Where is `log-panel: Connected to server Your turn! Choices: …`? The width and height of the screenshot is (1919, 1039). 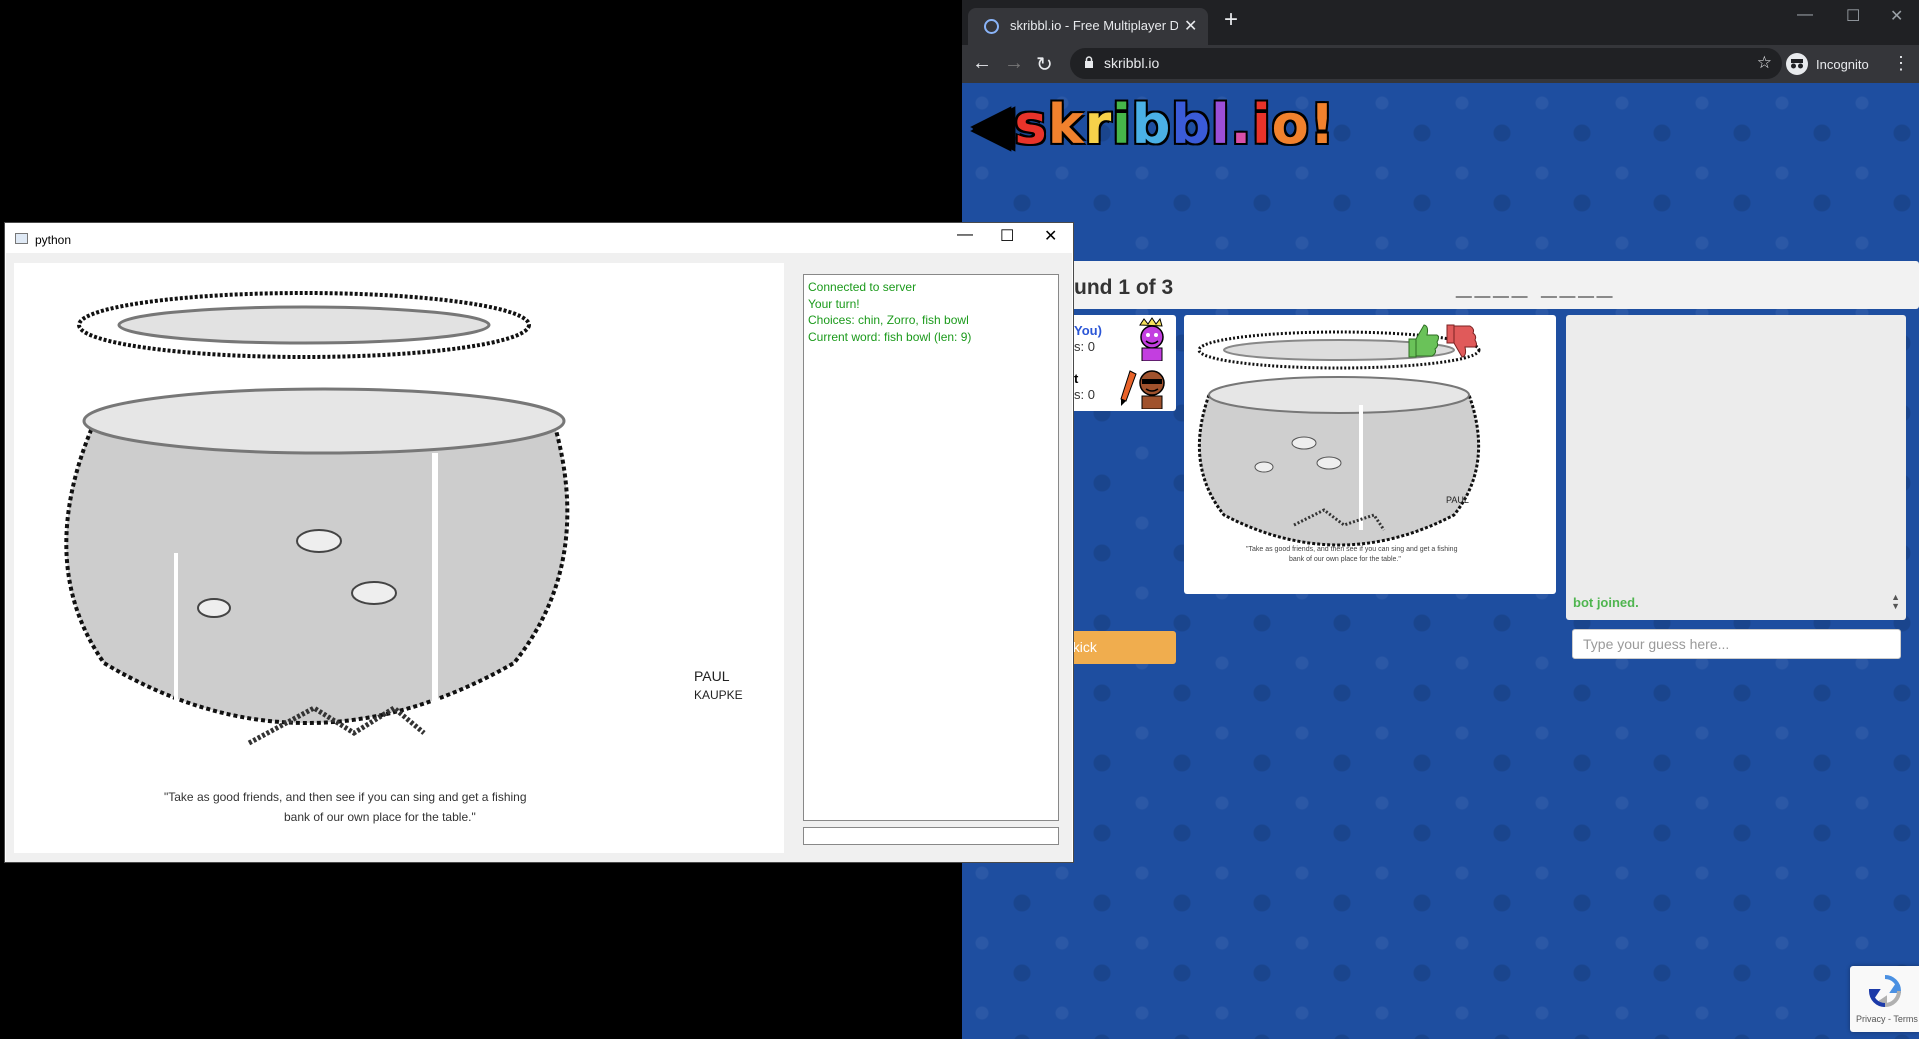
log-panel: Connected to server Your turn! Choices: … is located at coordinates (931, 547).